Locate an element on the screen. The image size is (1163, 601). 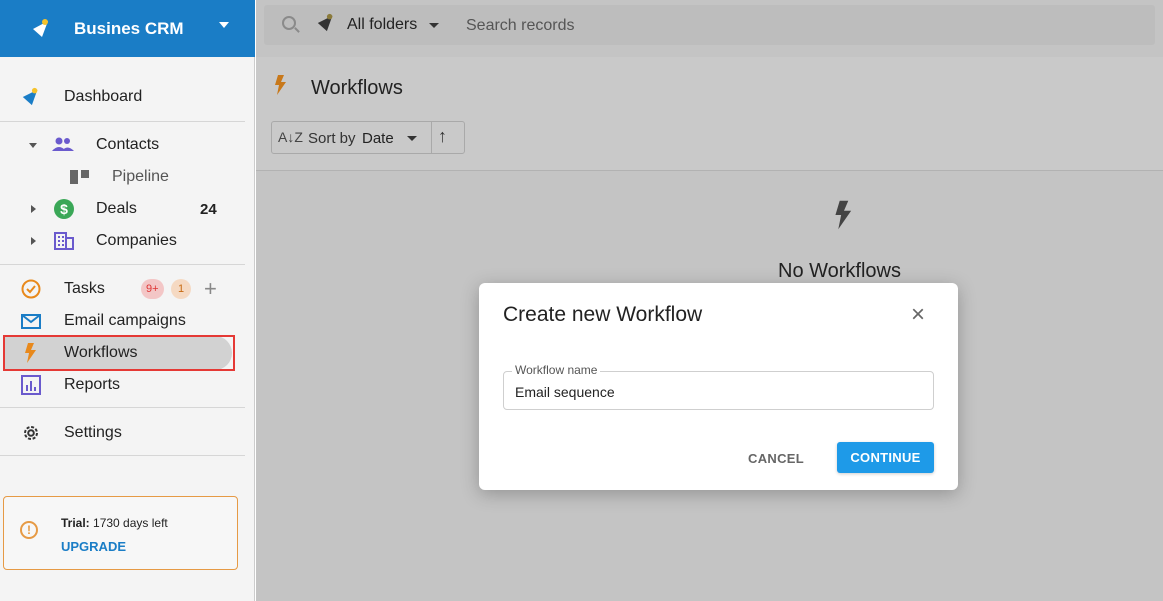
brand-switcher: Busines CRM is located at coordinates (127, 28).